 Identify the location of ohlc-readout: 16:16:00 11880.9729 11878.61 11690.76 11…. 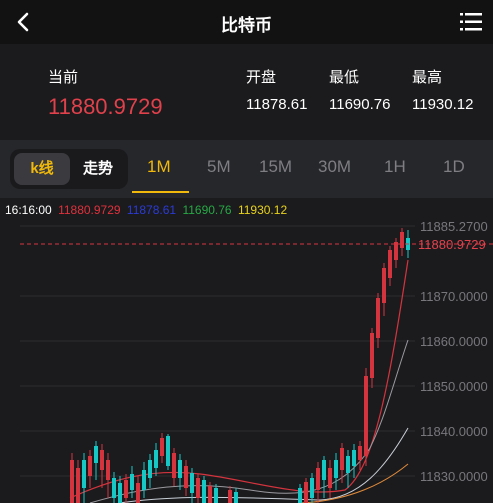
(147, 210).